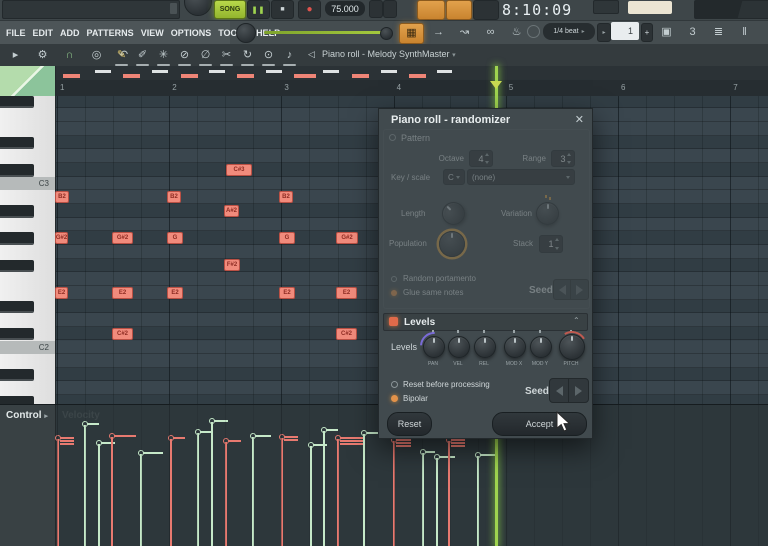  What do you see at coordinates (28, 250) in the screenshot?
I see `piano-keyboard: C3 C2` at bounding box center [28, 250].